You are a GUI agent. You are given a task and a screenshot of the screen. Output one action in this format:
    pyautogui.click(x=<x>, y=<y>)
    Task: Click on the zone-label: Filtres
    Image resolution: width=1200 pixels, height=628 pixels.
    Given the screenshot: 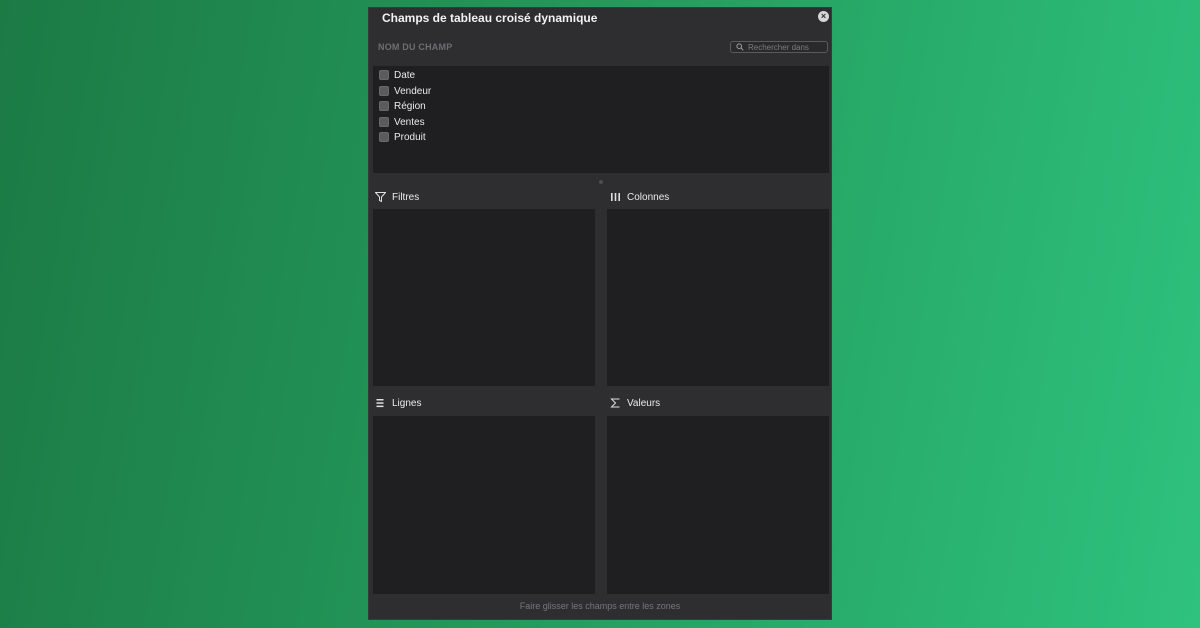 What is the action you would take?
    pyautogui.click(x=406, y=197)
    